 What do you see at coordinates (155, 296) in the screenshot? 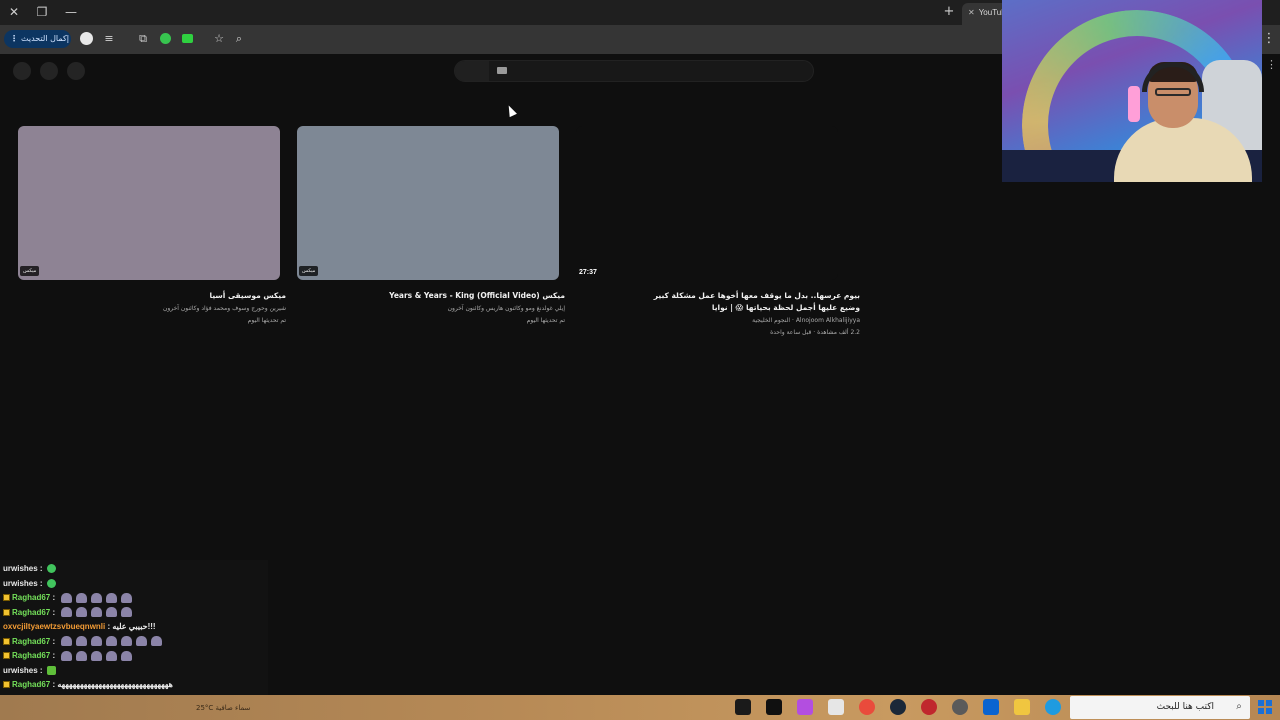
I see `video-title: ميكس موسيقى أسيا` at bounding box center [155, 296].